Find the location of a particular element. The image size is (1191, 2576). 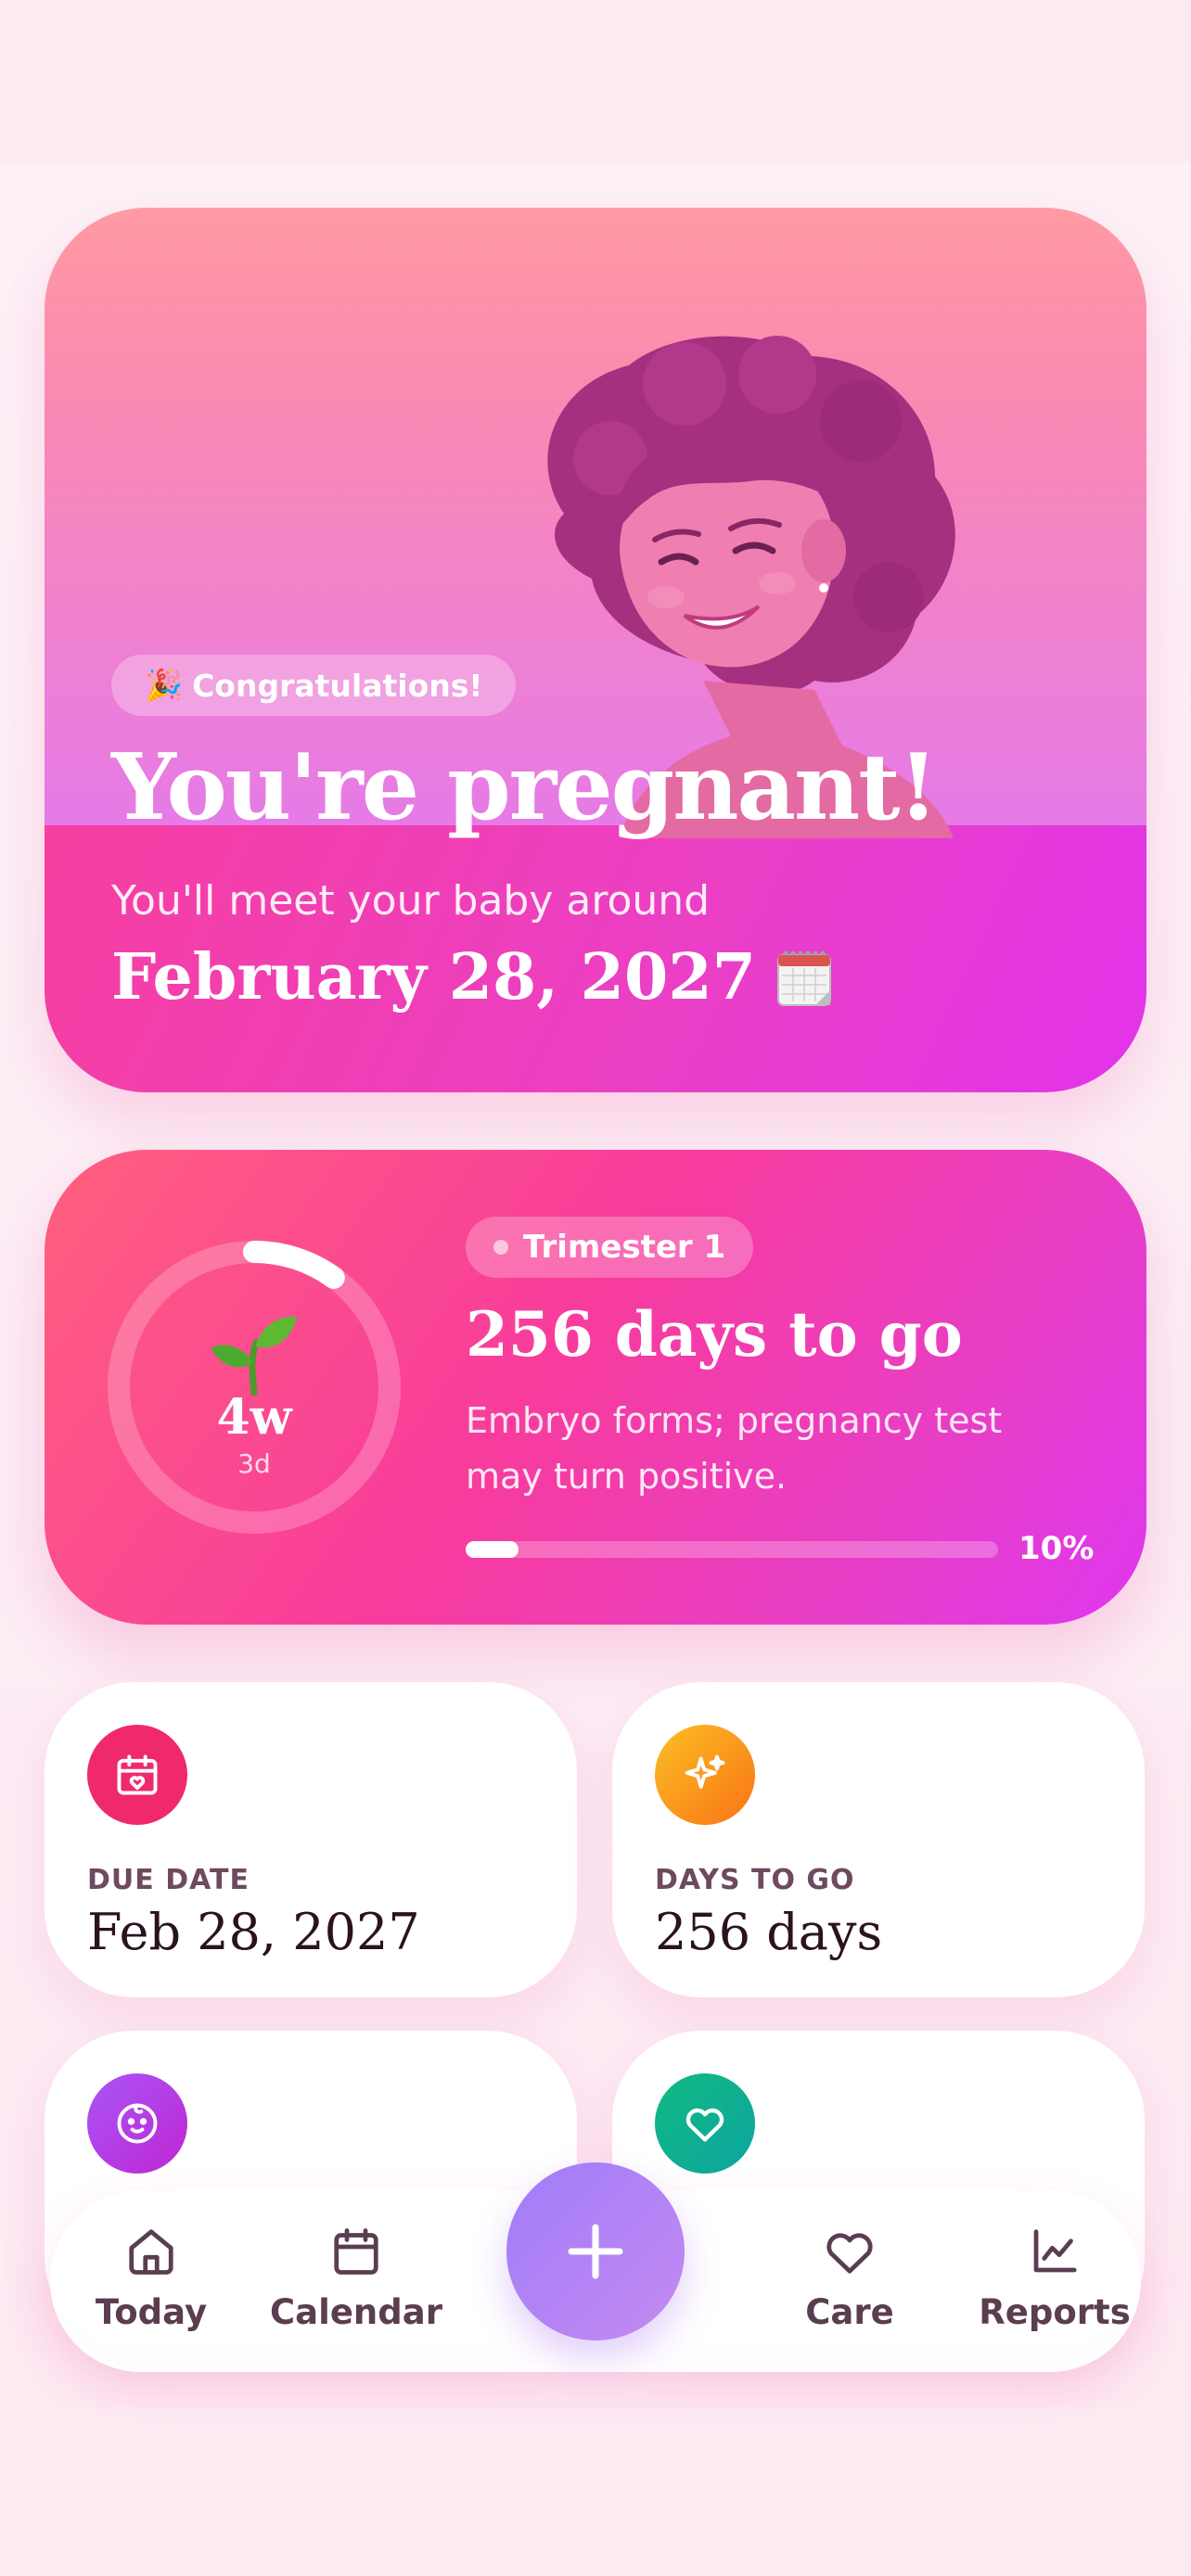

home-indicator-area is located at coordinates (595, 2492).